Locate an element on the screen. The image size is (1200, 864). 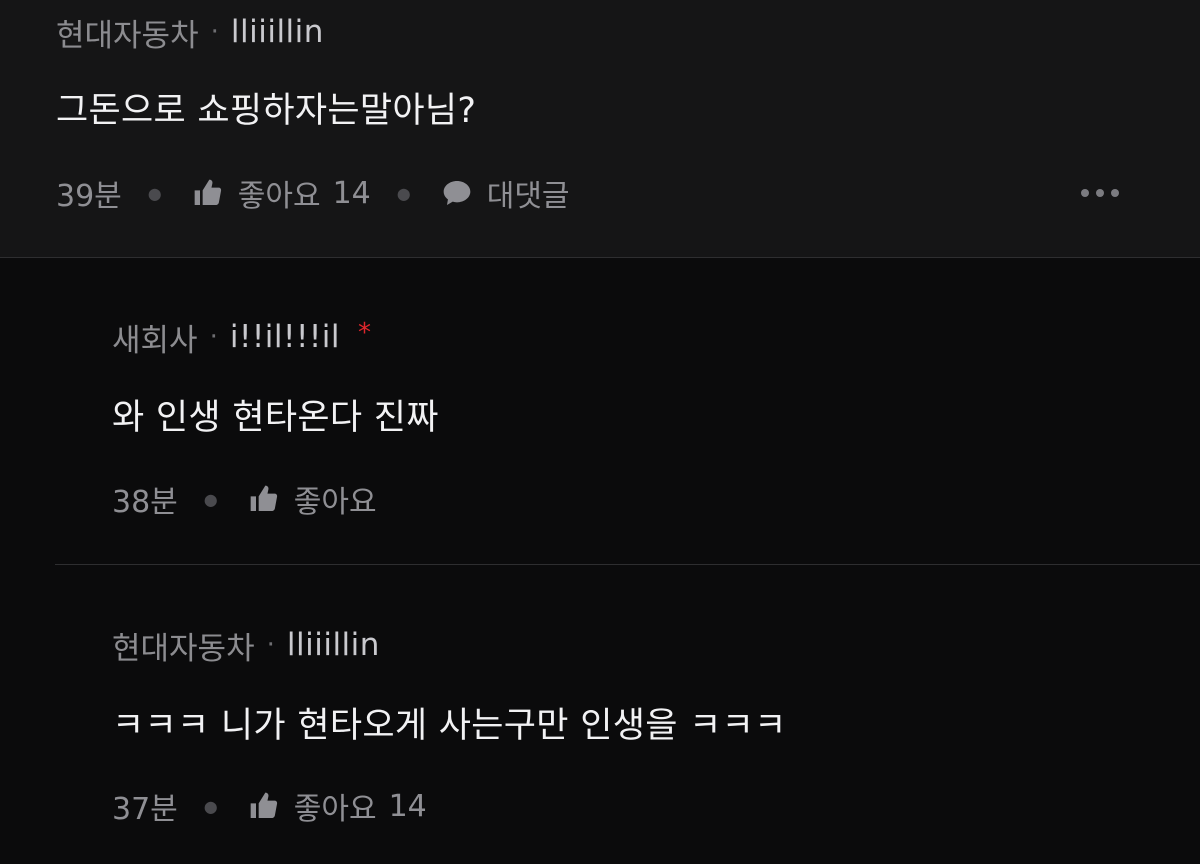
like-button: 좋아요 is located at coordinates (312, 499).